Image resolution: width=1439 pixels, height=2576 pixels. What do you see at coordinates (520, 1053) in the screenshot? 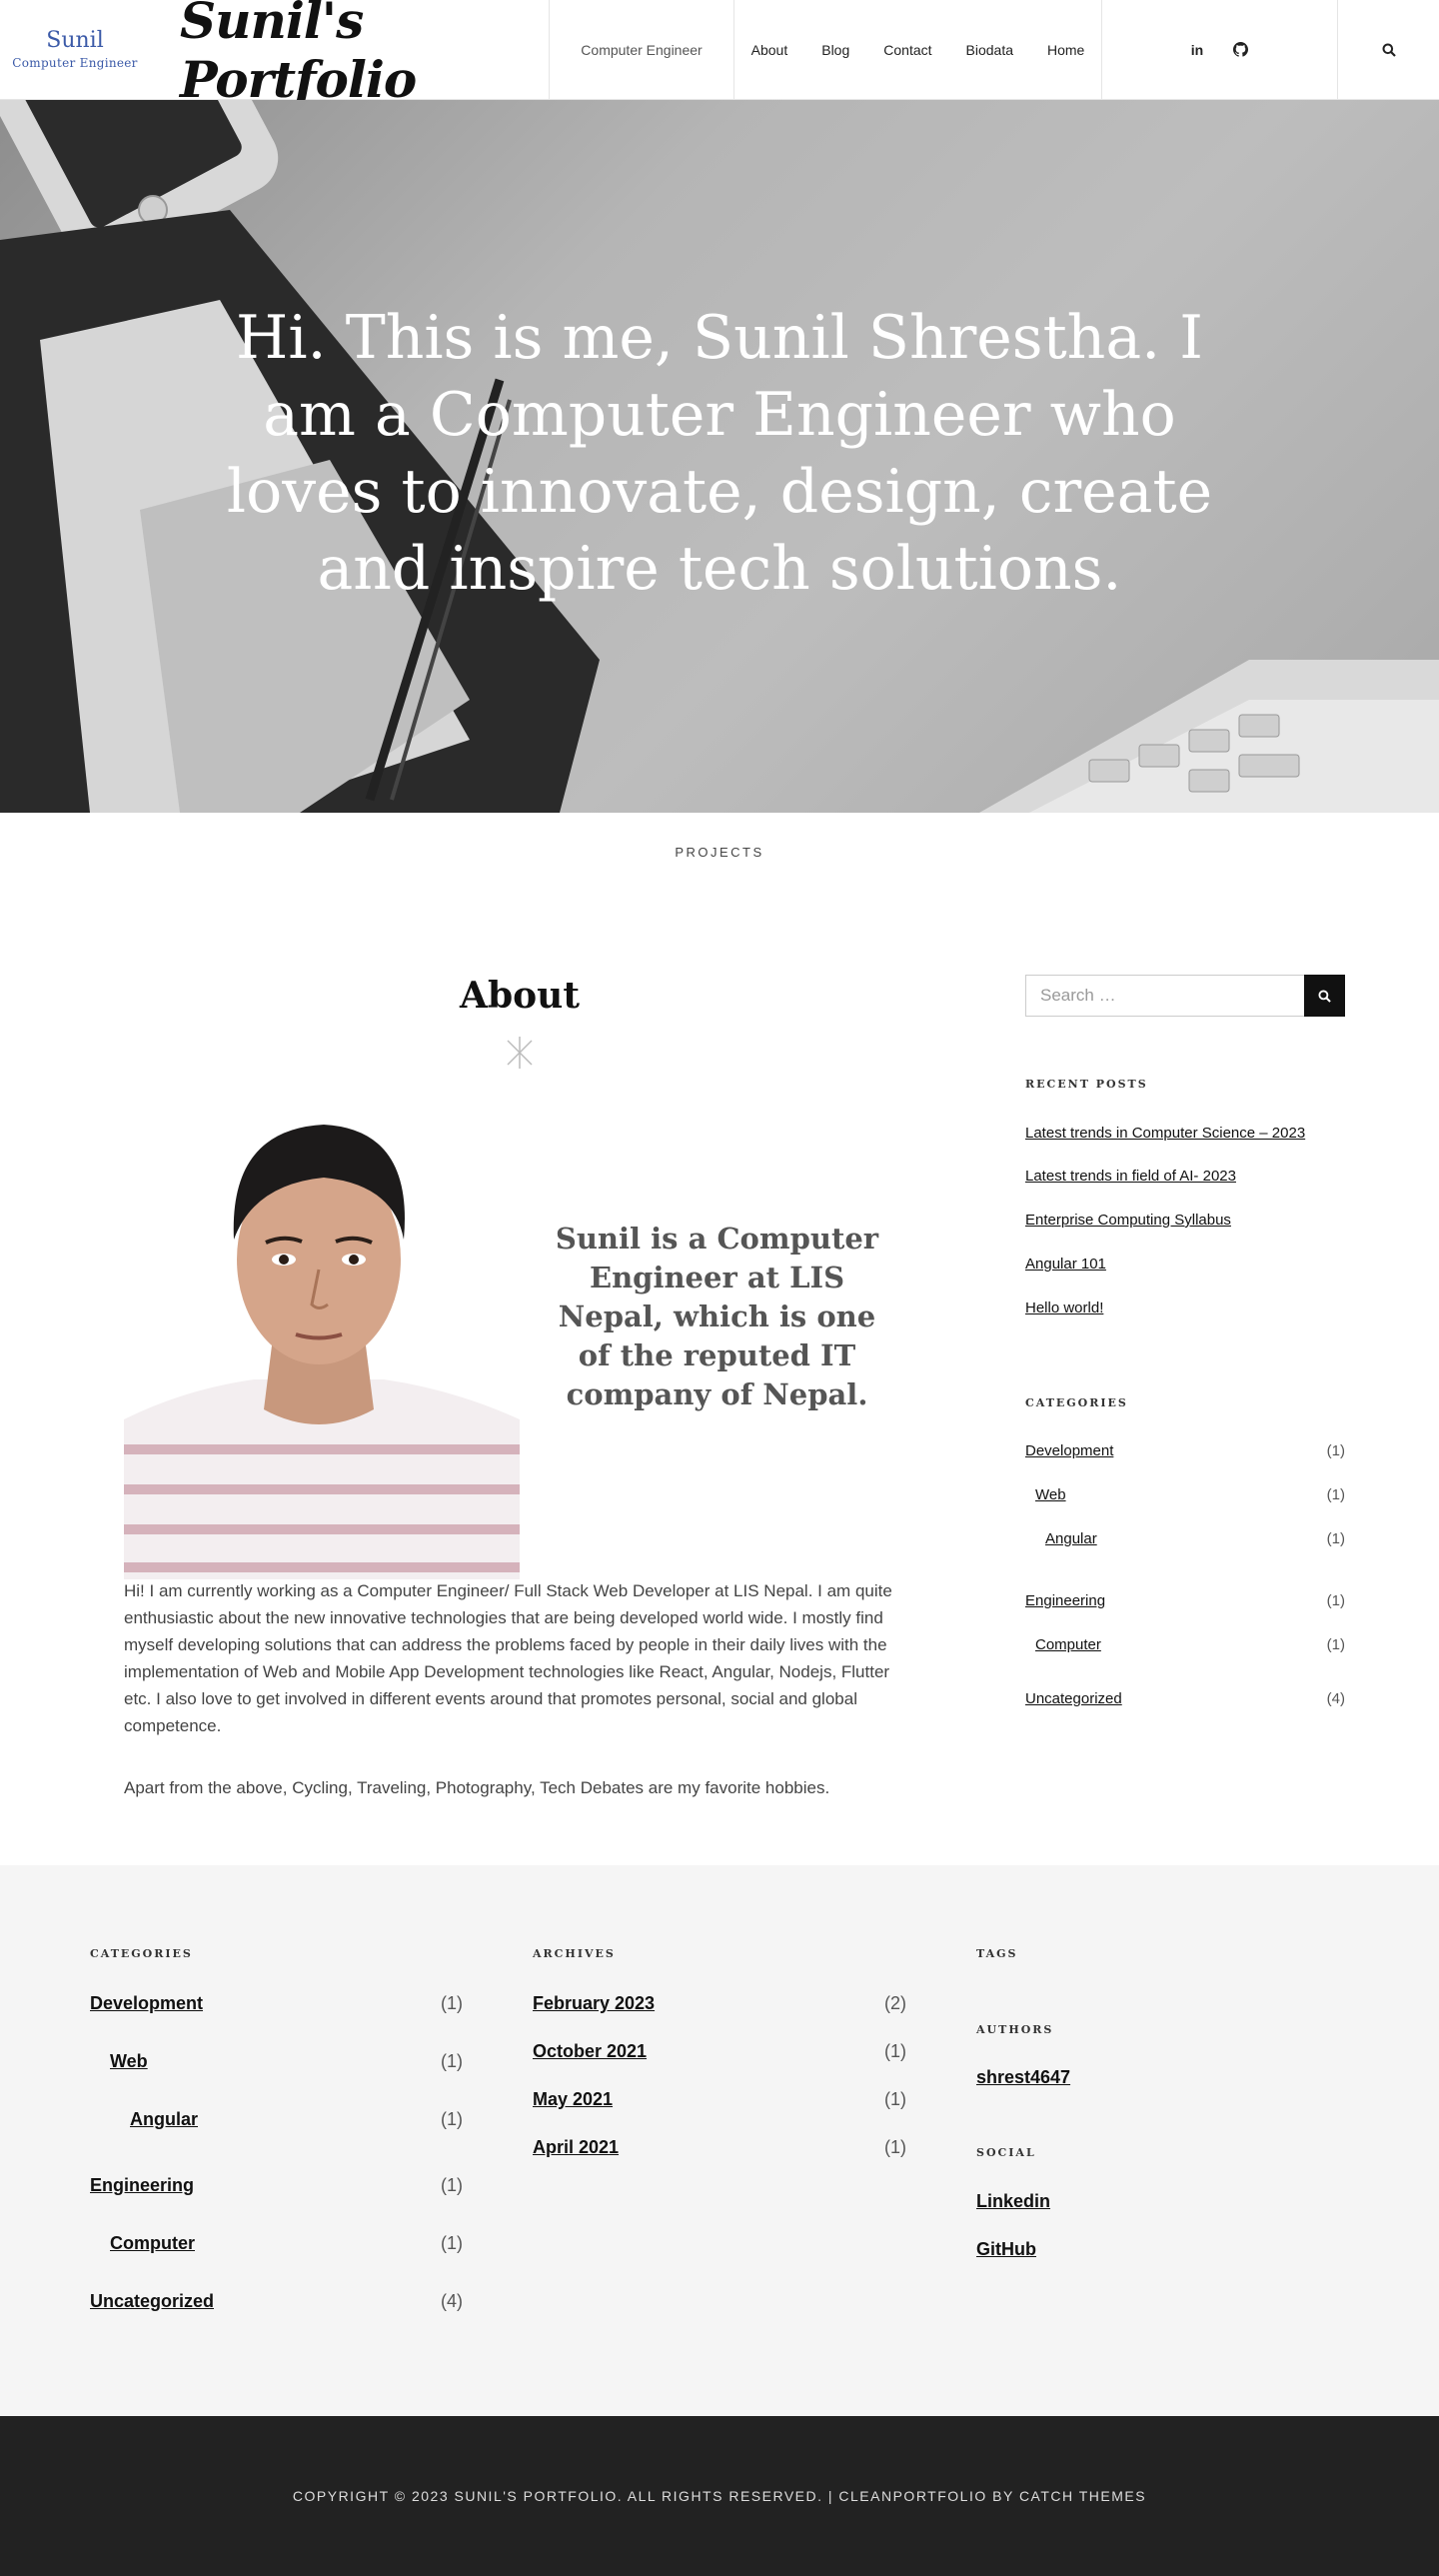
I see `divider-ornament-icon` at bounding box center [520, 1053].